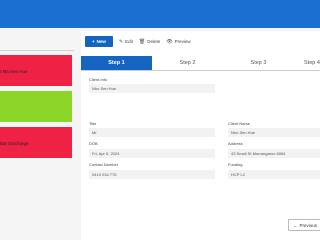  What do you see at coordinates (152, 88) in the screenshot?
I see `client-info-field: Nho Sen Hue` at bounding box center [152, 88].